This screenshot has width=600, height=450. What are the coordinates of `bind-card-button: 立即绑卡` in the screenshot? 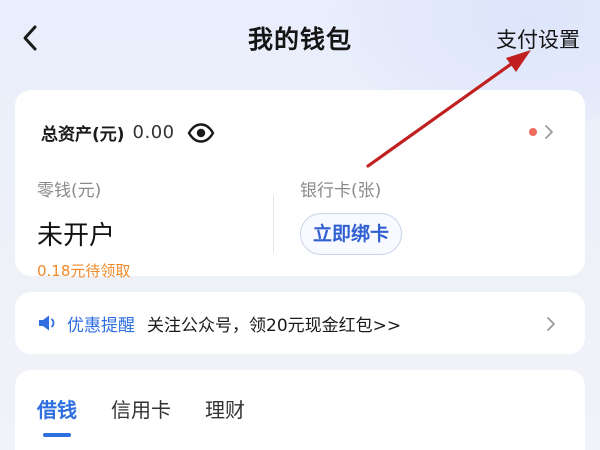 It's located at (351, 234).